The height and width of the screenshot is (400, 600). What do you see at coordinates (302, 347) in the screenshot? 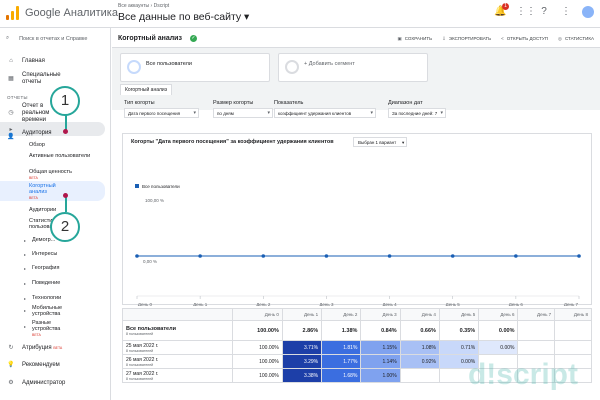
I see `table-cell: 3.71%` at bounding box center [302, 347].